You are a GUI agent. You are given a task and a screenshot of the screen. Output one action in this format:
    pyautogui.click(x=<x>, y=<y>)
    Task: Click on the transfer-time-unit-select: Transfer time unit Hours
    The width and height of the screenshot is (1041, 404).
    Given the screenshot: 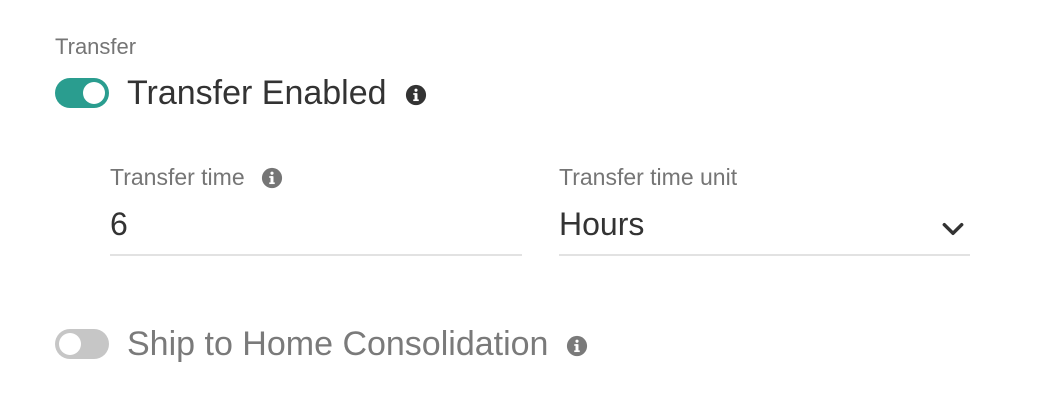 What is the action you would take?
    pyautogui.click(x=764, y=208)
    